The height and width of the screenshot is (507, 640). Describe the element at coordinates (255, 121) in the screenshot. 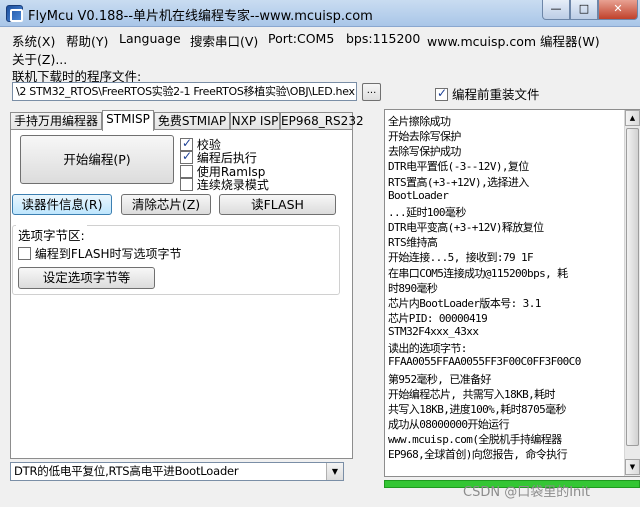

I see `tab-nxp-isp: NXP ISP` at that location.